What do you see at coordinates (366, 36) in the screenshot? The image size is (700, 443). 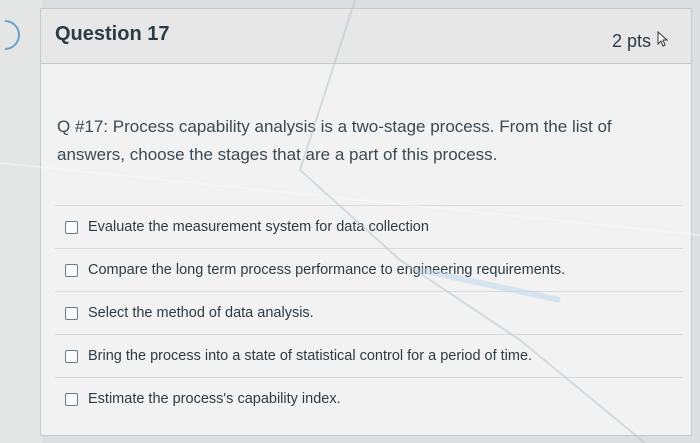 I see `question-header: Question 17 2 pts` at bounding box center [366, 36].